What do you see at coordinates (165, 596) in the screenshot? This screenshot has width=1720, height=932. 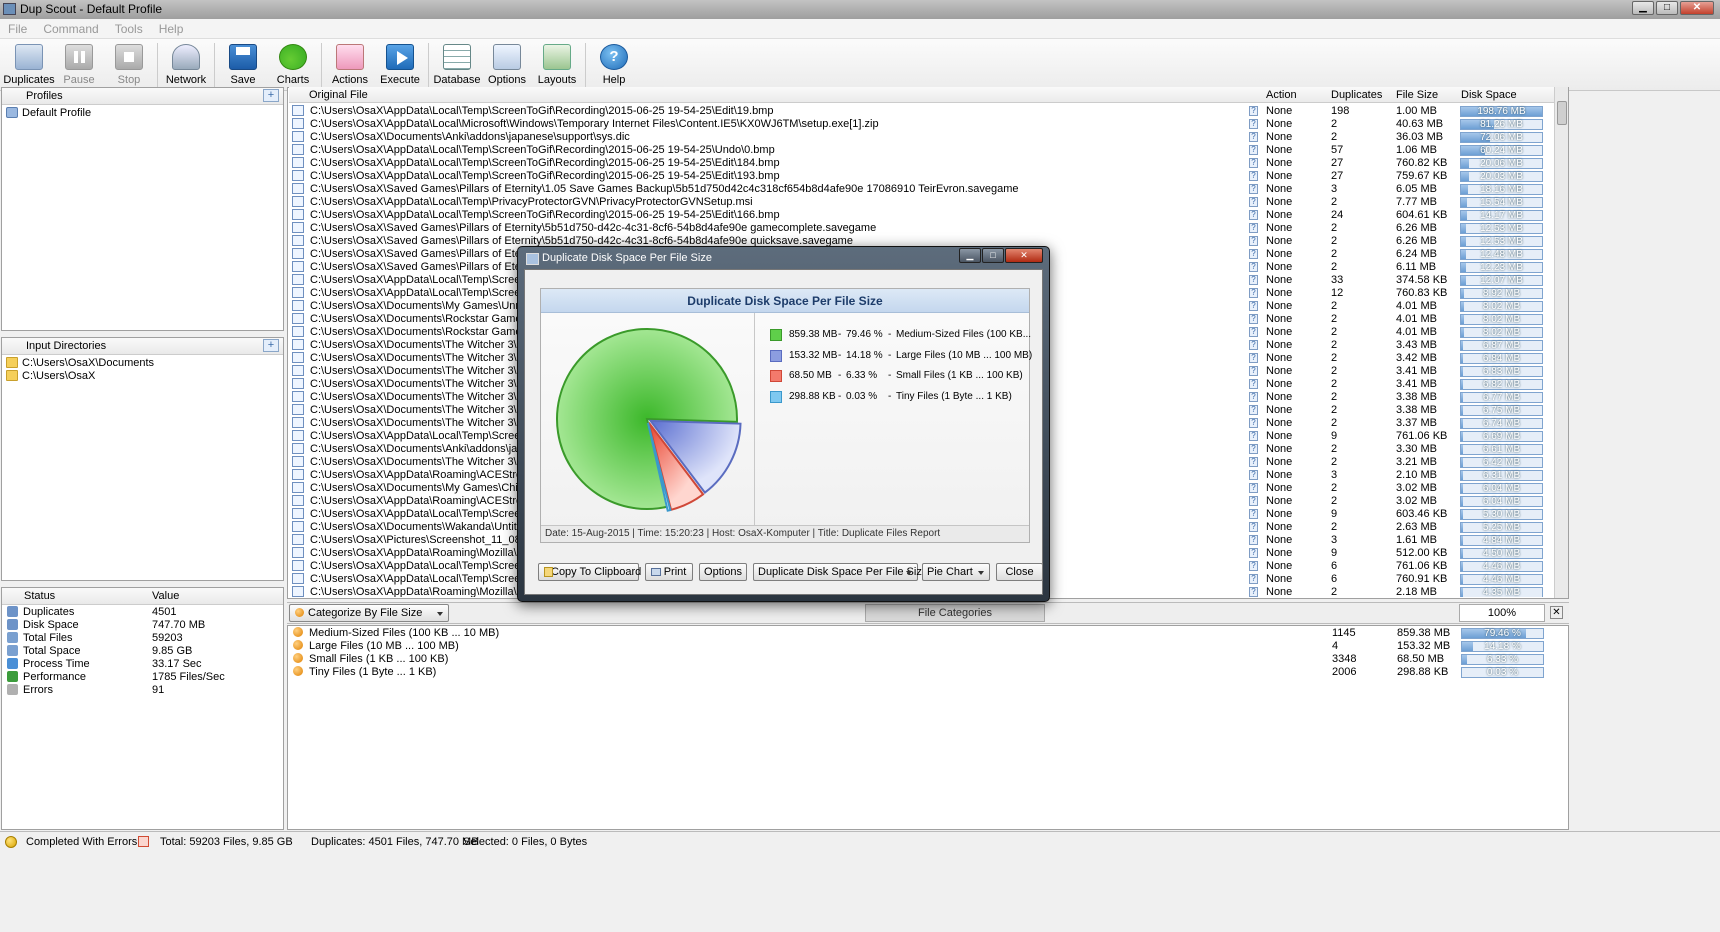 I see `value-column-header: Value` at bounding box center [165, 596].